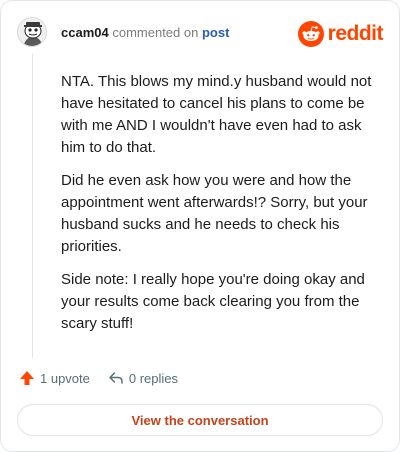 The image size is (400, 452). I want to click on comment-meta: ccam04 commented on post, so click(145, 33).